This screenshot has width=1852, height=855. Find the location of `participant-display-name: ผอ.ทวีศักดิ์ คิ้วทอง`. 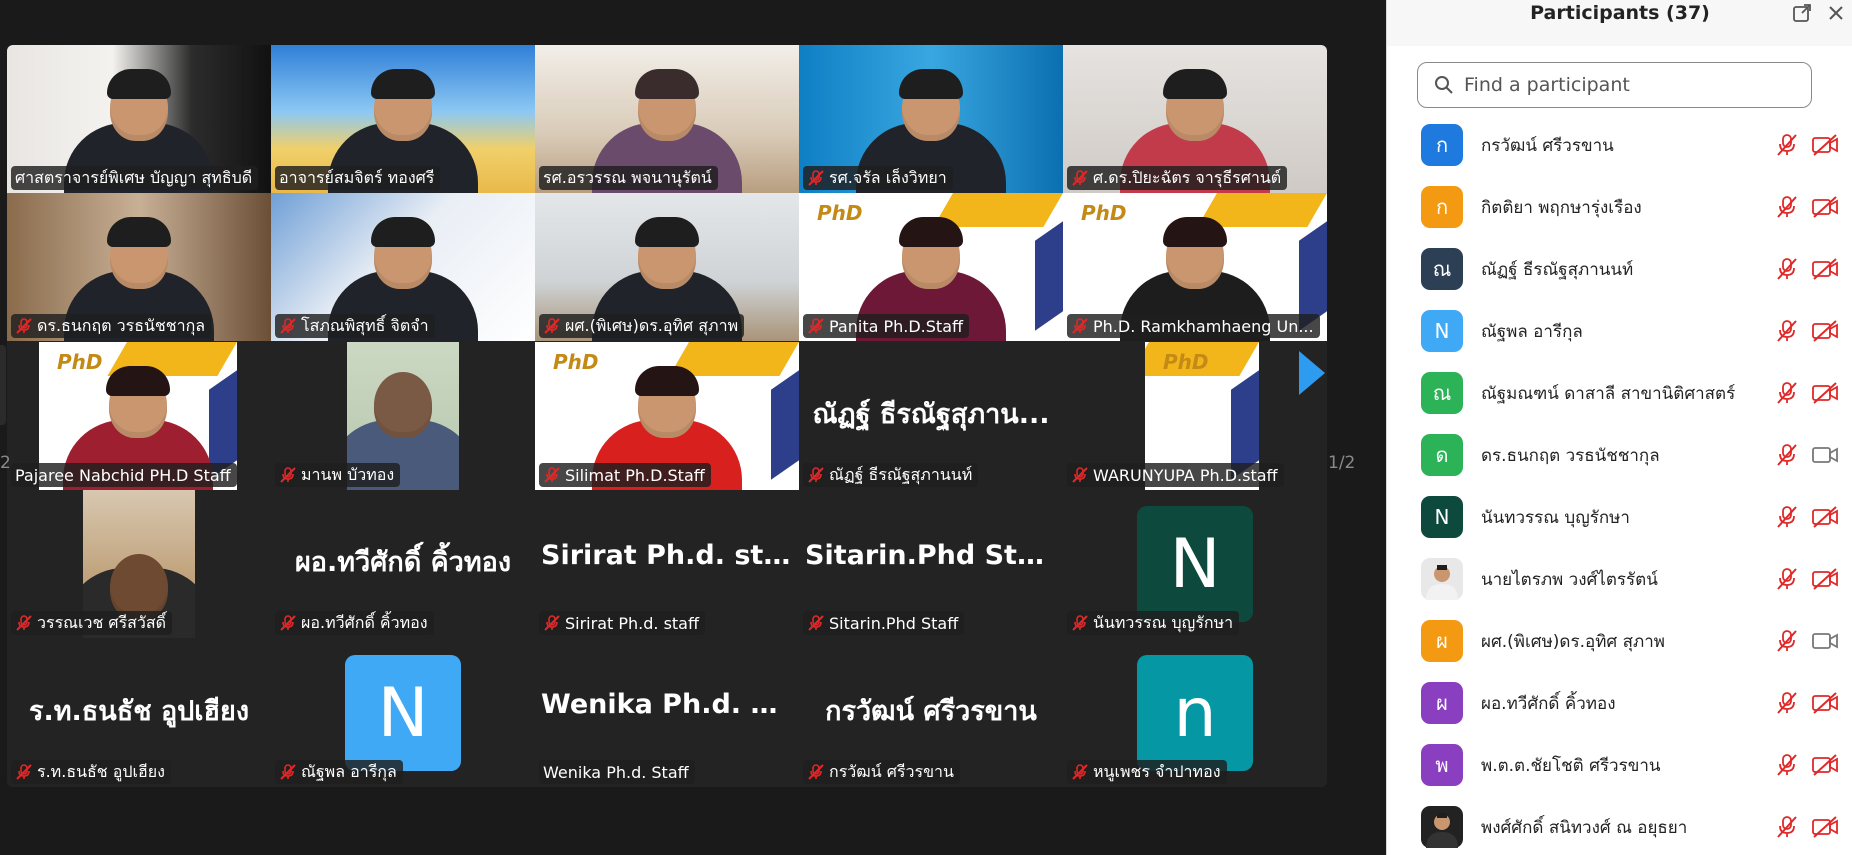

participant-display-name: ผอ.ทวีศักดิ์ คิ้วทอง is located at coordinates (403, 563).